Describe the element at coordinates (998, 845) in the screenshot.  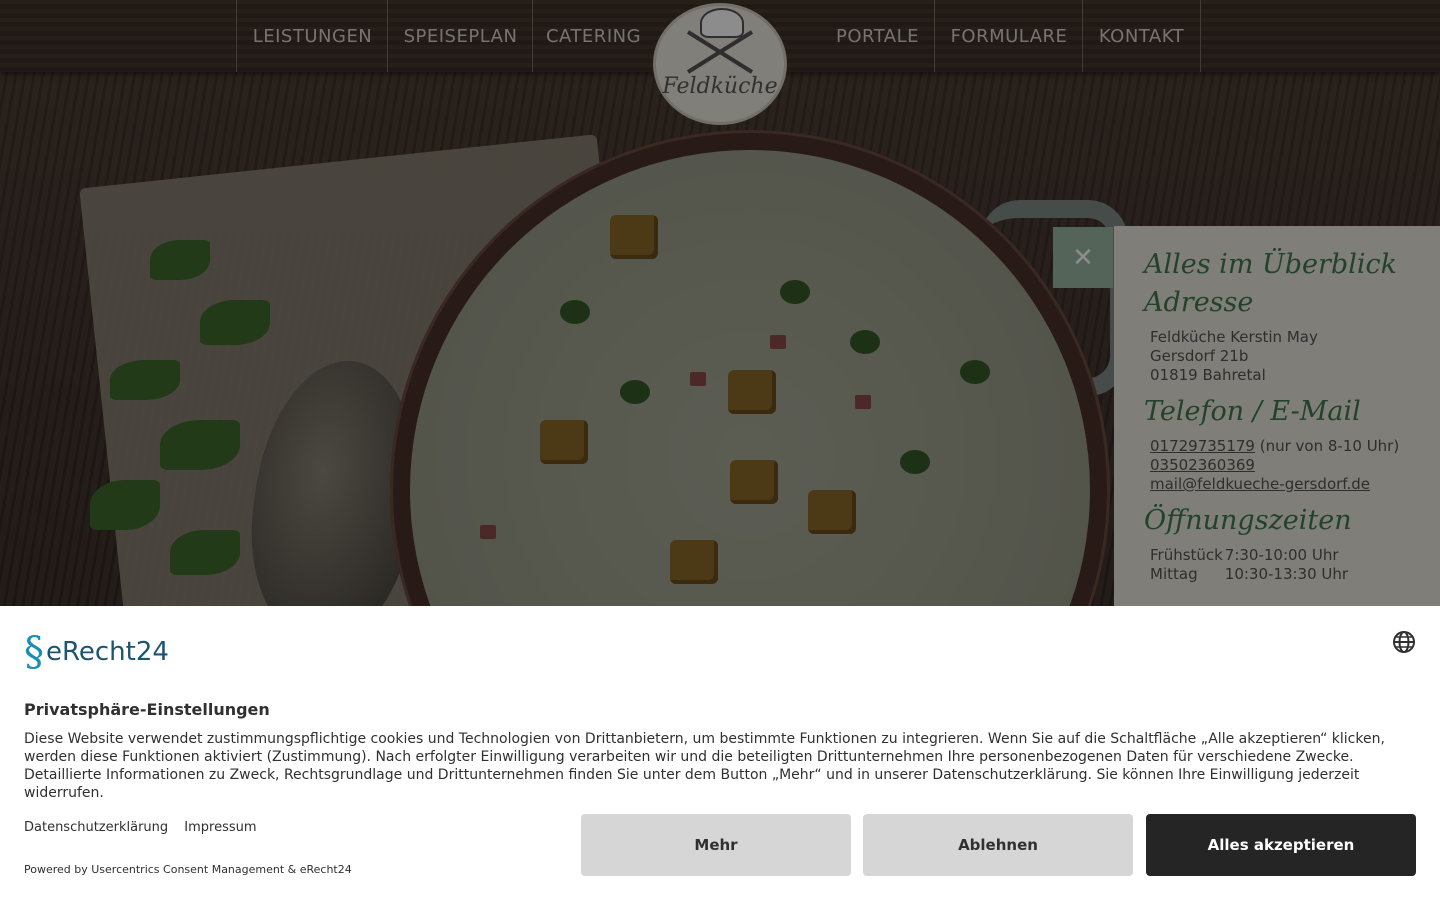
I see `decline-button: Ablehnen` at that location.